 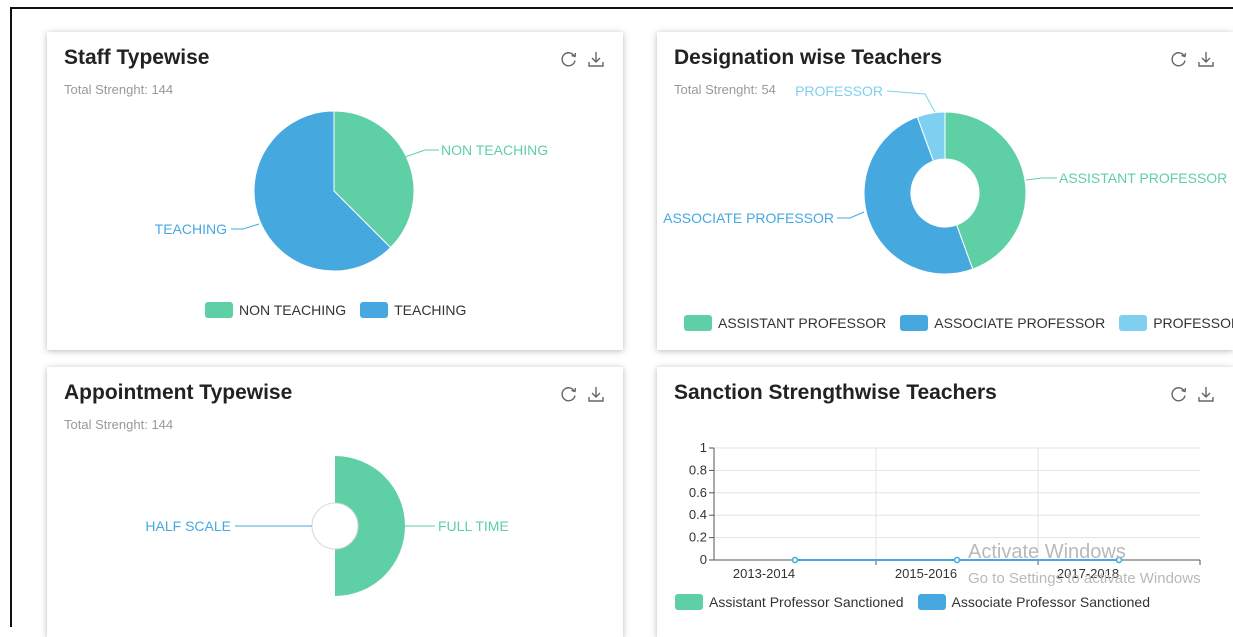 I want to click on pie-slice-full-time, so click(x=370, y=526).